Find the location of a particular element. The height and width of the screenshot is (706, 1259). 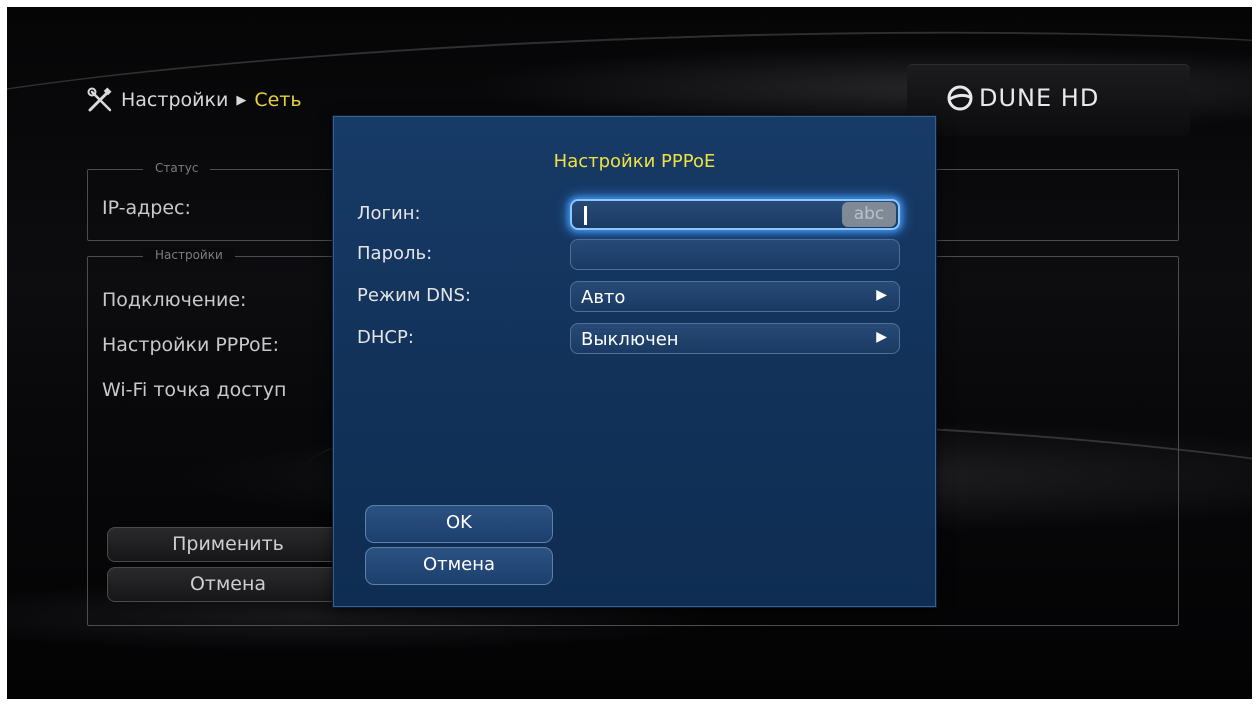

background-cancel-button: Отмена is located at coordinates (228, 584).